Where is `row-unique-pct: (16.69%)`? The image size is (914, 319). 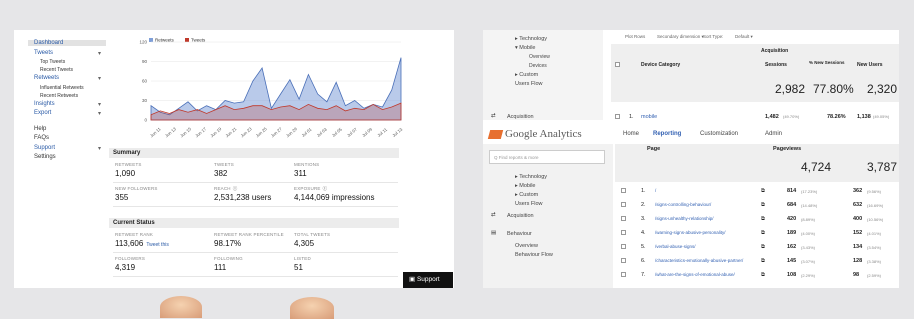 row-unique-pct: (16.69%) is located at coordinates (875, 205).